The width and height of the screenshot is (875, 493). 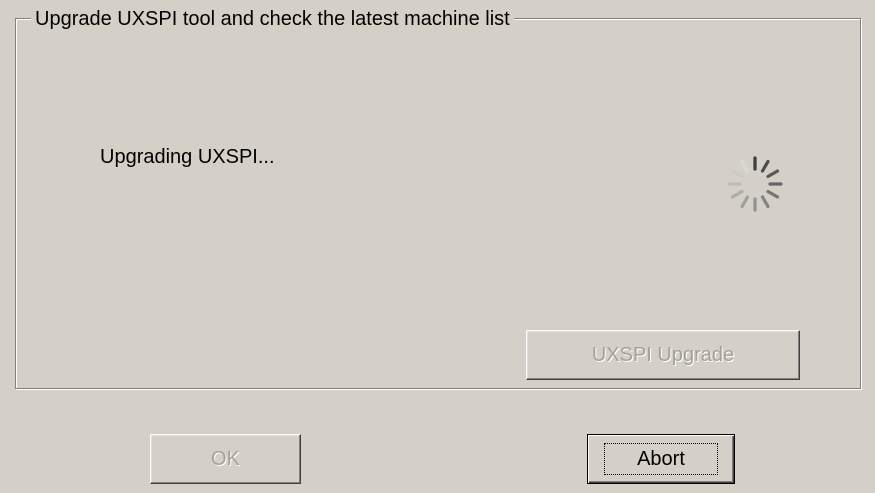 I want to click on uxspi-upgrade-button: UXSPI Upgrade, so click(x=663, y=355).